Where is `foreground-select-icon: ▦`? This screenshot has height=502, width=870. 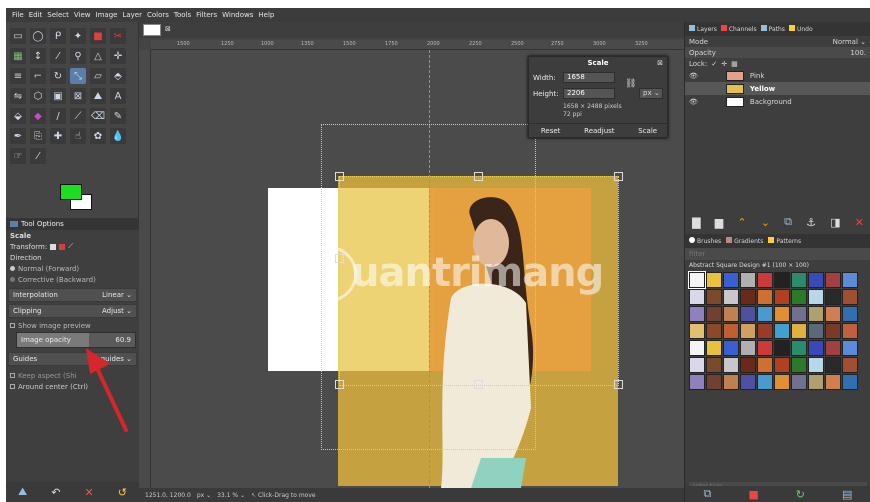
foreground-select-icon: ▦ is located at coordinates (18, 56).